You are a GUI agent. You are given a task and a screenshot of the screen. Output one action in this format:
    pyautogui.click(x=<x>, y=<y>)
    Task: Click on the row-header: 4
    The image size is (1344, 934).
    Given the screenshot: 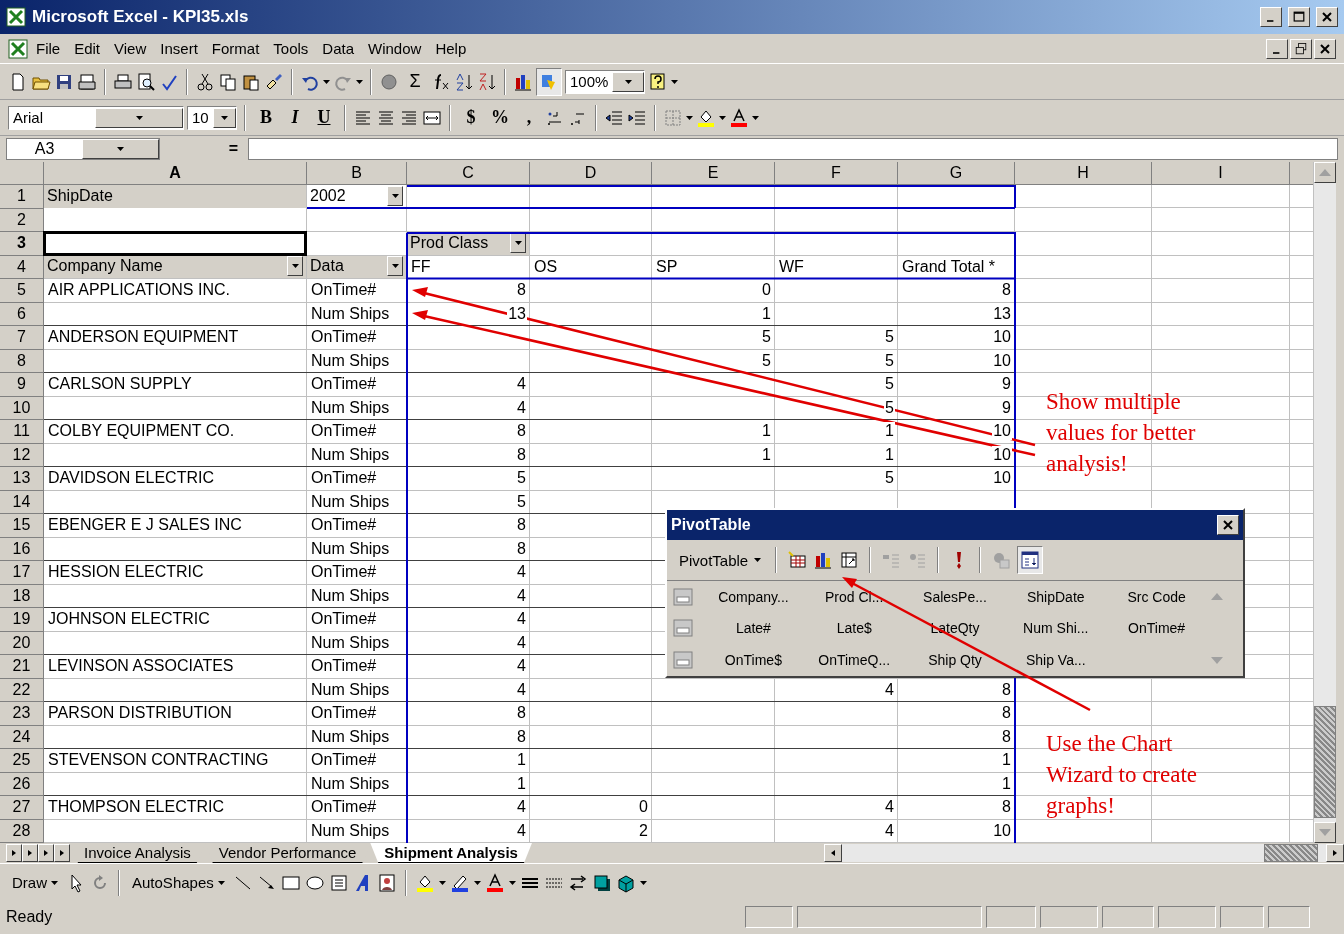 What is the action you would take?
    pyautogui.click(x=22, y=267)
    